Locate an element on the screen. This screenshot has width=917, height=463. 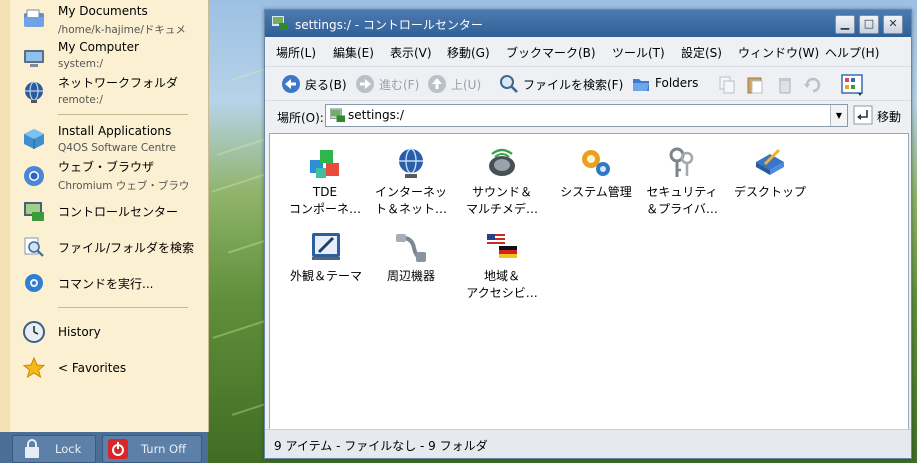
menu-item-title: ネットワークフォルダ is located at coordinates (118, 83).